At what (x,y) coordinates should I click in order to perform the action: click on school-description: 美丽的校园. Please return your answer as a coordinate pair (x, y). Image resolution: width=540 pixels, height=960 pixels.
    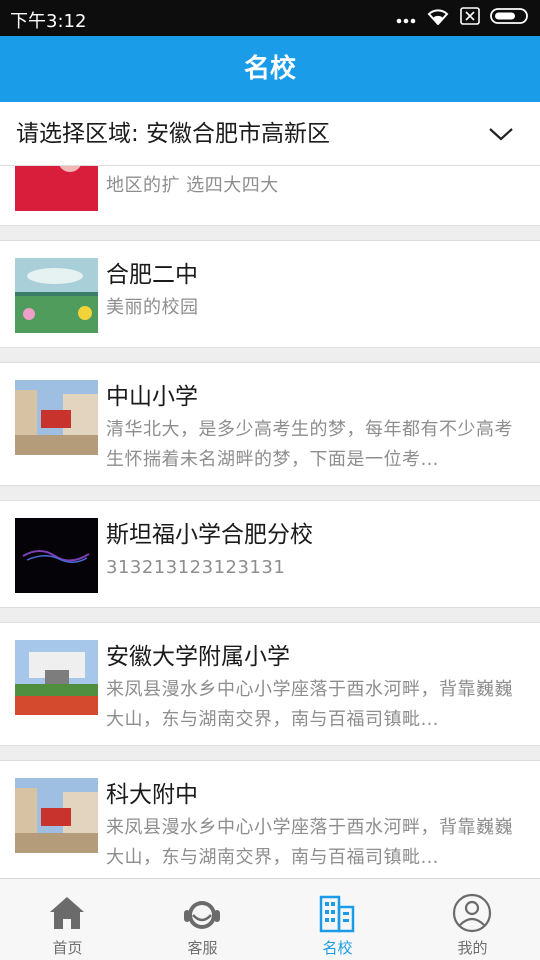
    Looking at the image, I should click on (152, 307).